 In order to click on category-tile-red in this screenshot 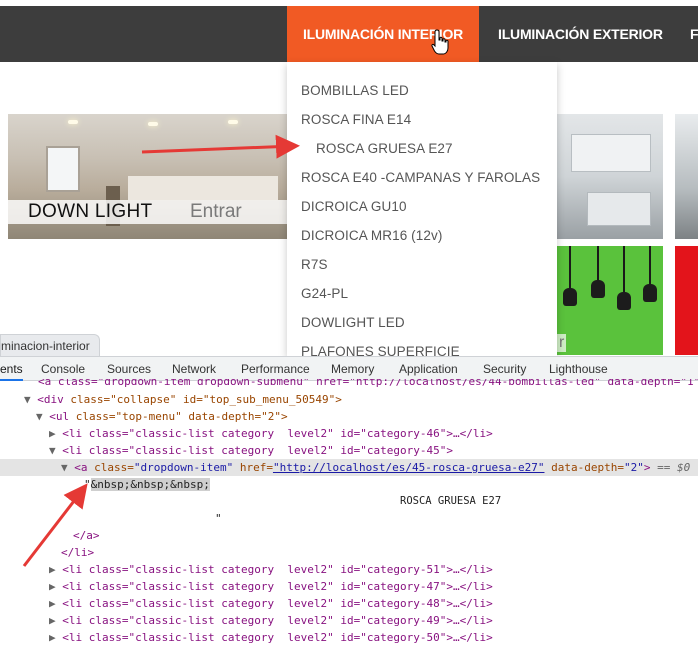, I will do `click(686, 300)`.